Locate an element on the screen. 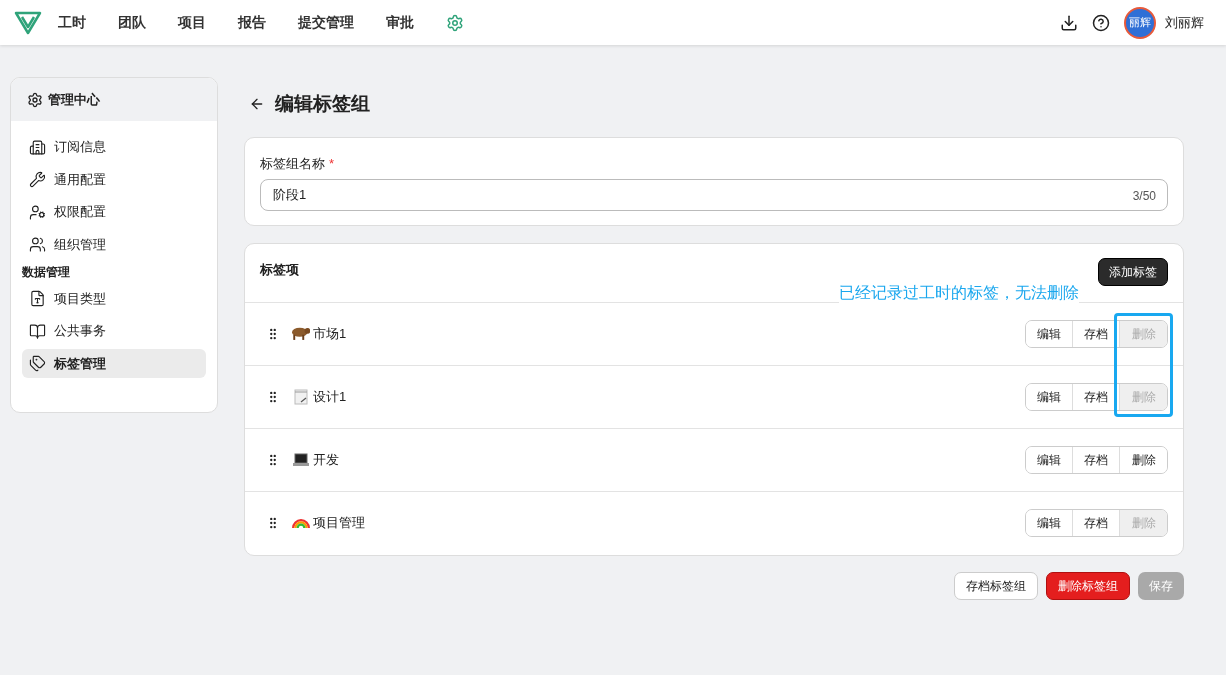 The height and width of the screenshot is (675, 1226). help-icon is located at coordinates (1101, 22).